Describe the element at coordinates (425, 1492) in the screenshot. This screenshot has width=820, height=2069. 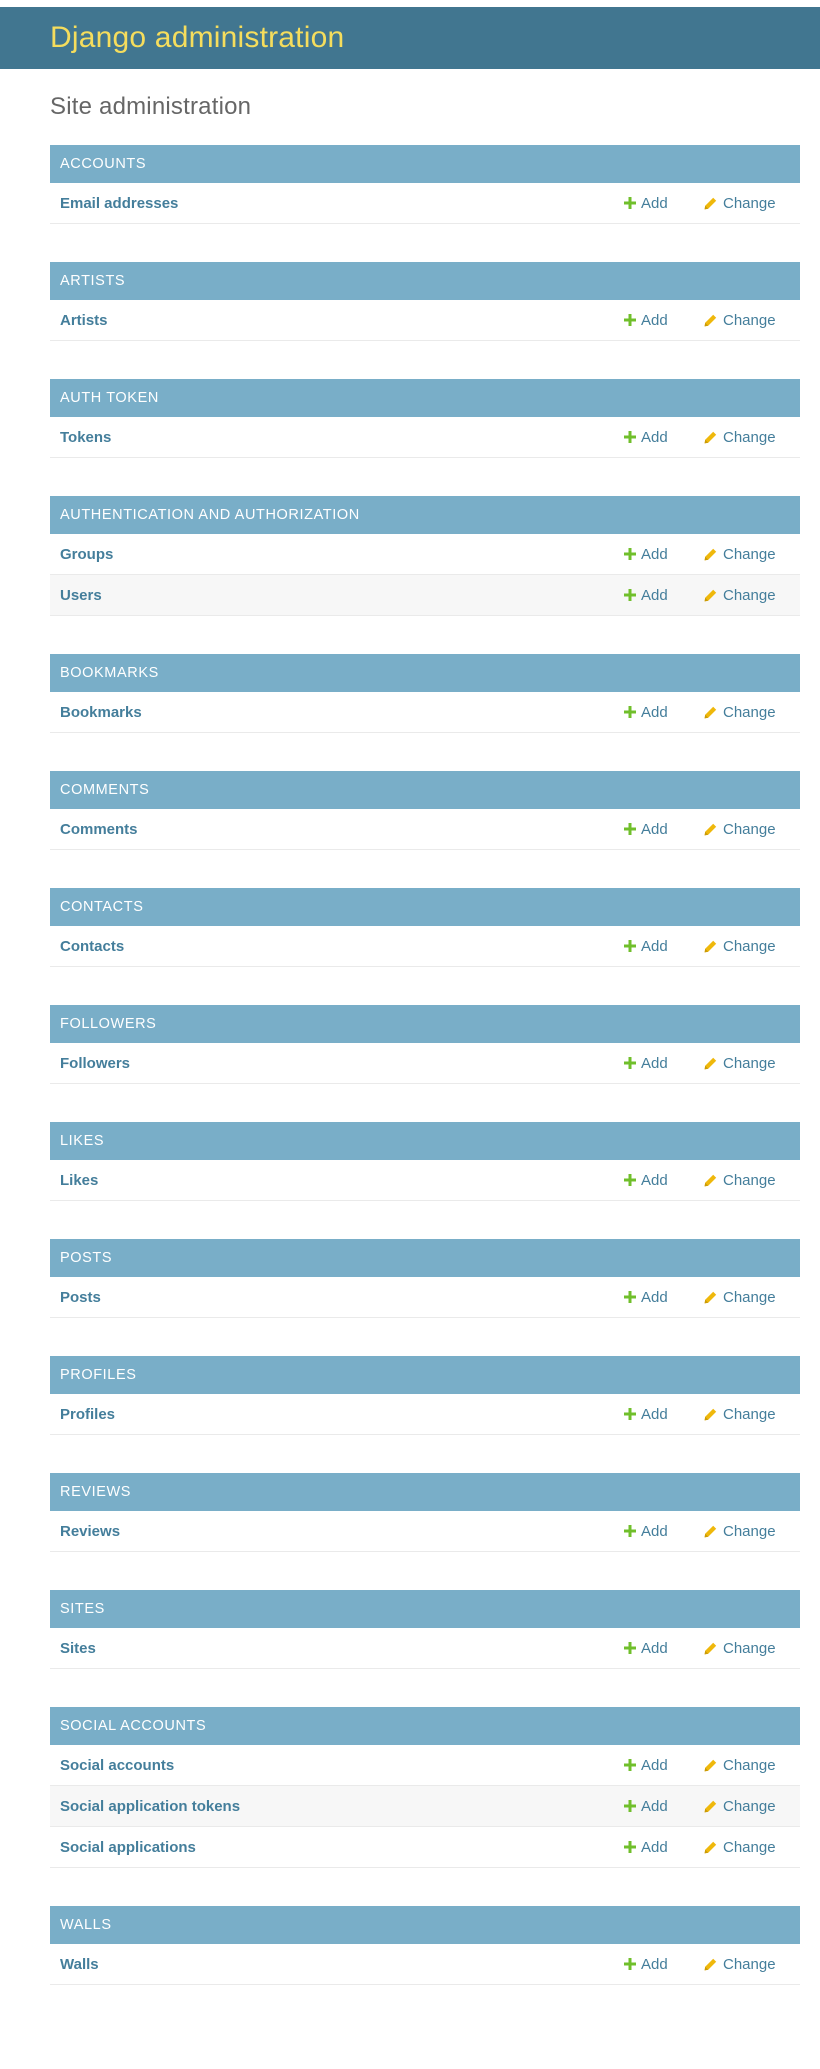
I see `app-caption-reviews: Reviews` at that location.